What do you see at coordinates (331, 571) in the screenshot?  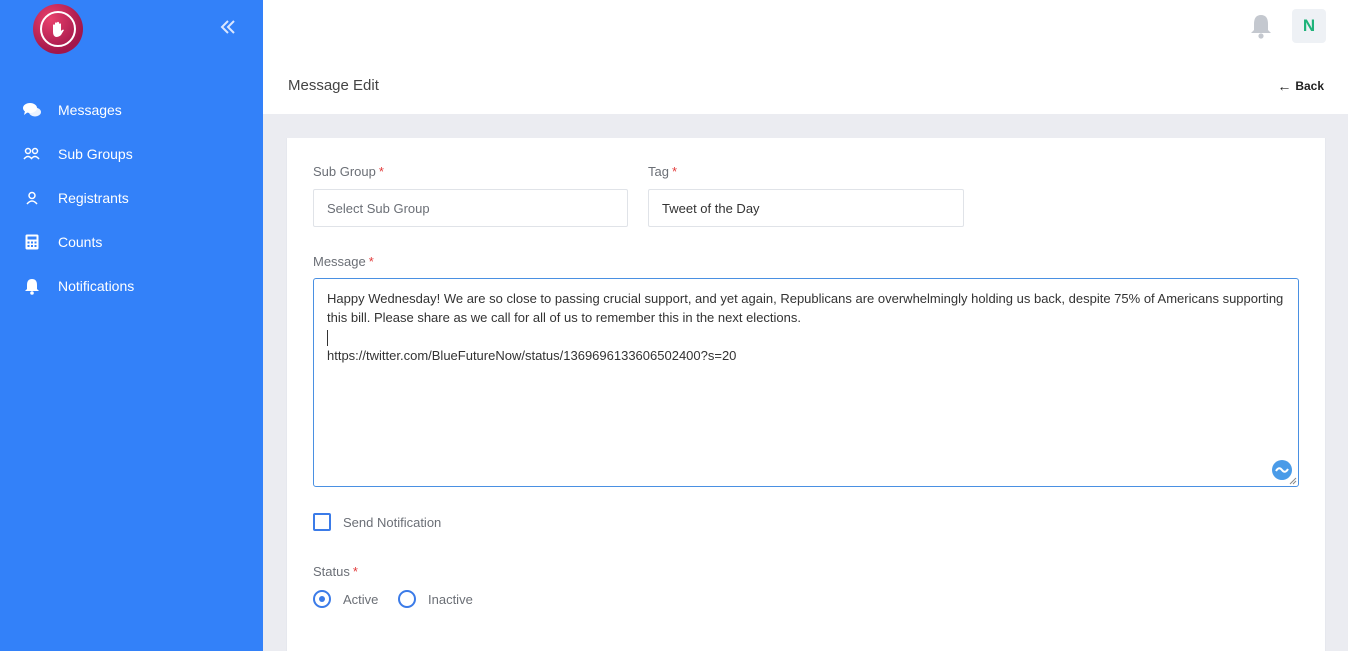 I see `status-label-text: Status` at bounding box center [331, 571].